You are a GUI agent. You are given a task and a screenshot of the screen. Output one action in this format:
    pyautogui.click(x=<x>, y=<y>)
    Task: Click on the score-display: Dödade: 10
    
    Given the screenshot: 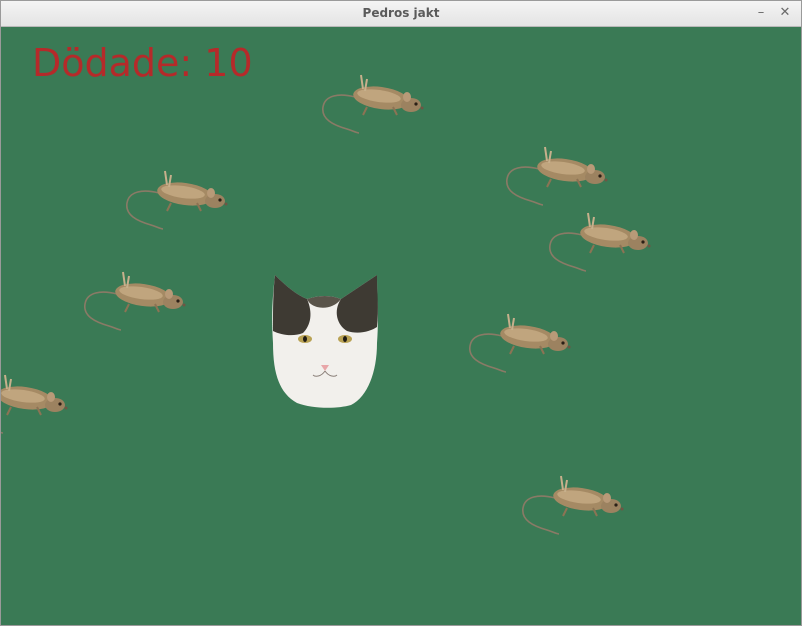 What is the action you would take?
    pyautogui.click(x=142, y=63)
    